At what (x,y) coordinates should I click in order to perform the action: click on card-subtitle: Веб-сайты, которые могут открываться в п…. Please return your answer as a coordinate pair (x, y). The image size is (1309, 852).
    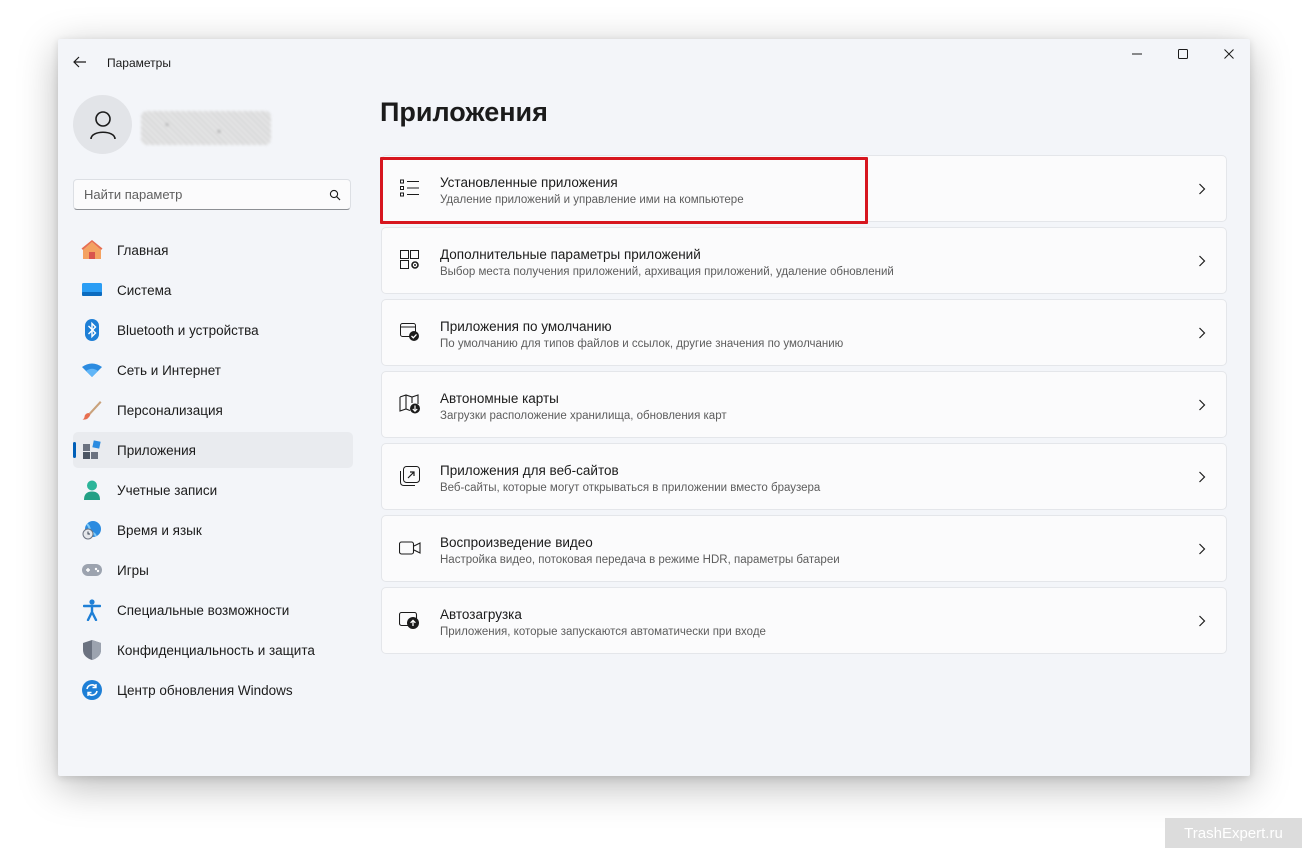
    Looking at the image, I should click on (630, 488).